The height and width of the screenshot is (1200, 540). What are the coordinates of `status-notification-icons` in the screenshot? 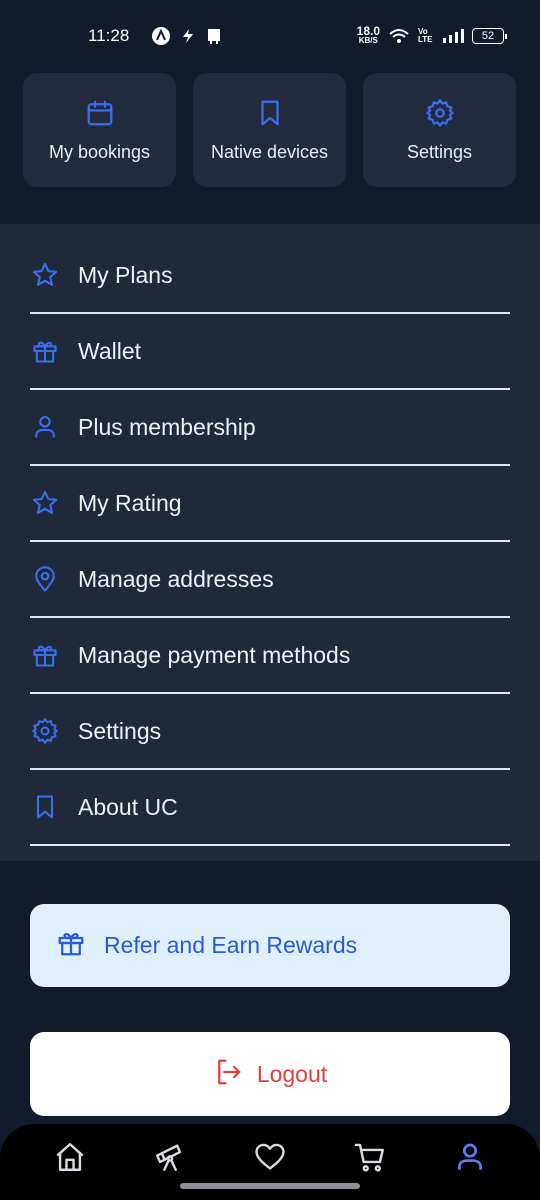 It's located at (187, 36).